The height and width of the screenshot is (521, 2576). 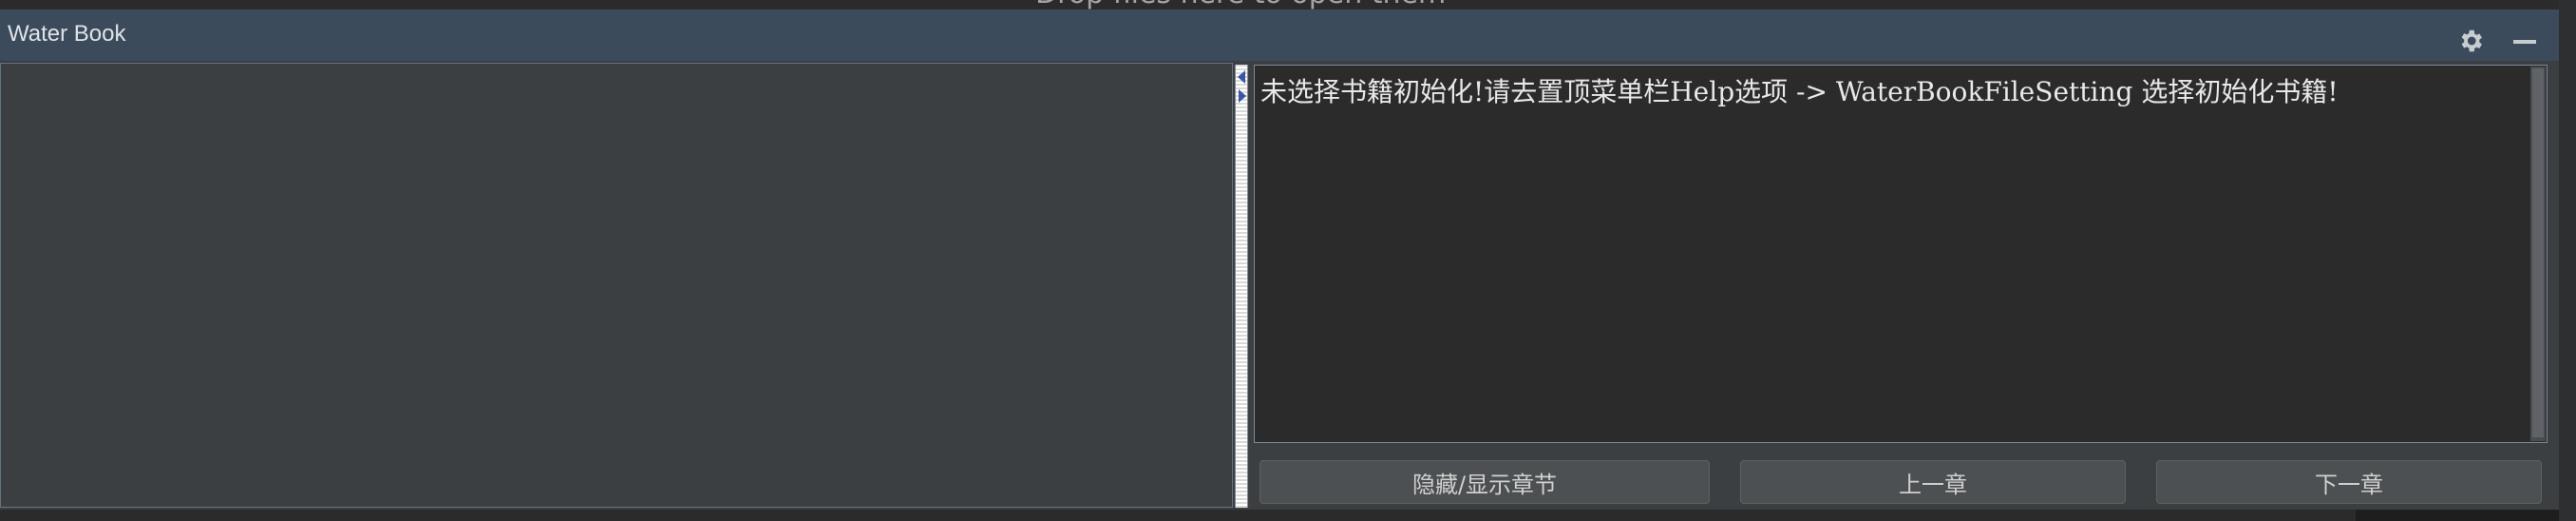 I want to click on next-chapter-button: 下一章, so click(x=2349, y=482).